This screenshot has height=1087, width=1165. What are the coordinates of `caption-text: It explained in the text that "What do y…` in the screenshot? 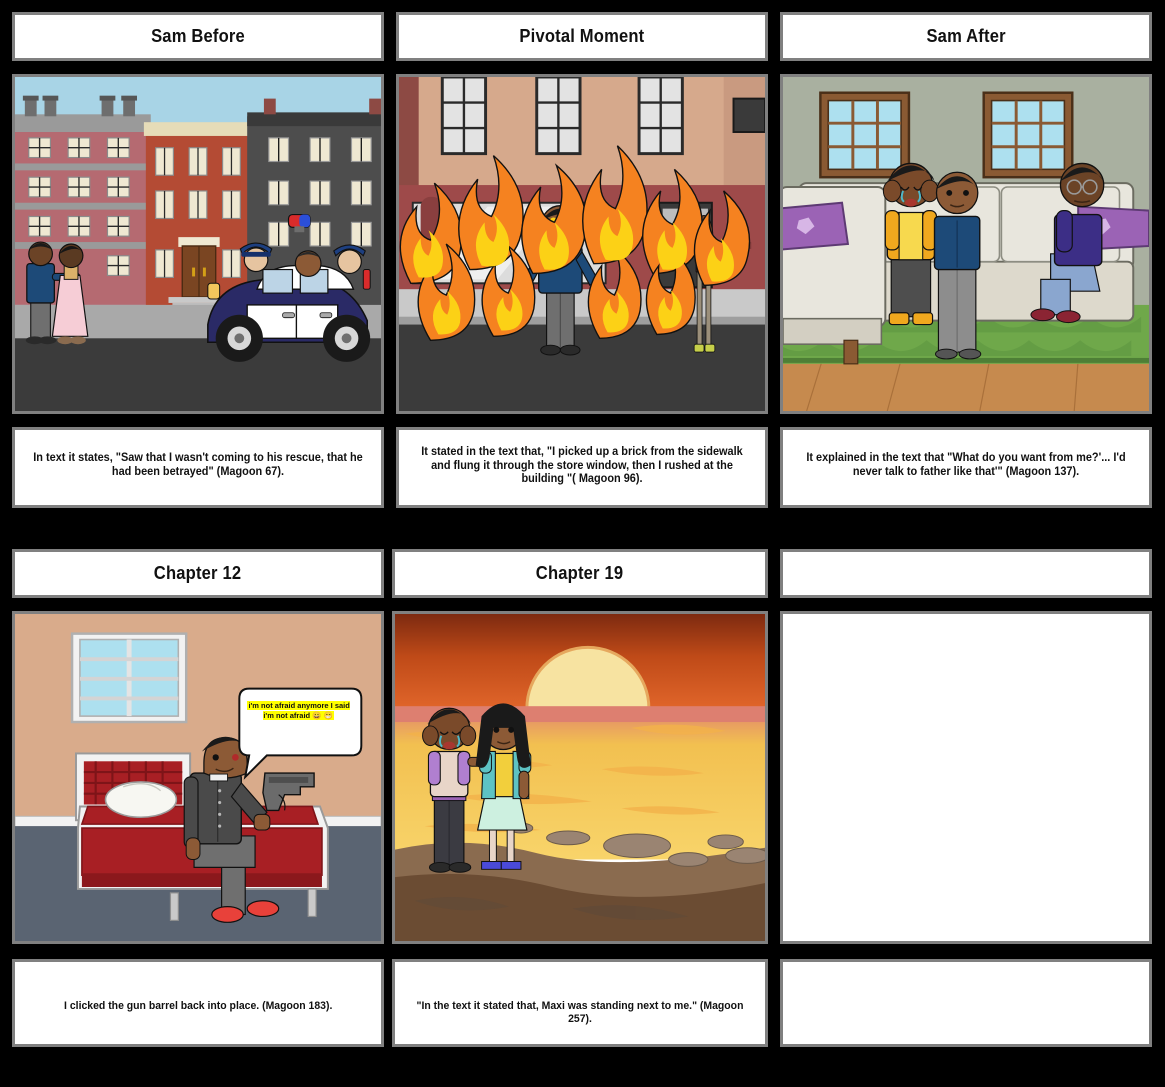 It's located at (966, 465).